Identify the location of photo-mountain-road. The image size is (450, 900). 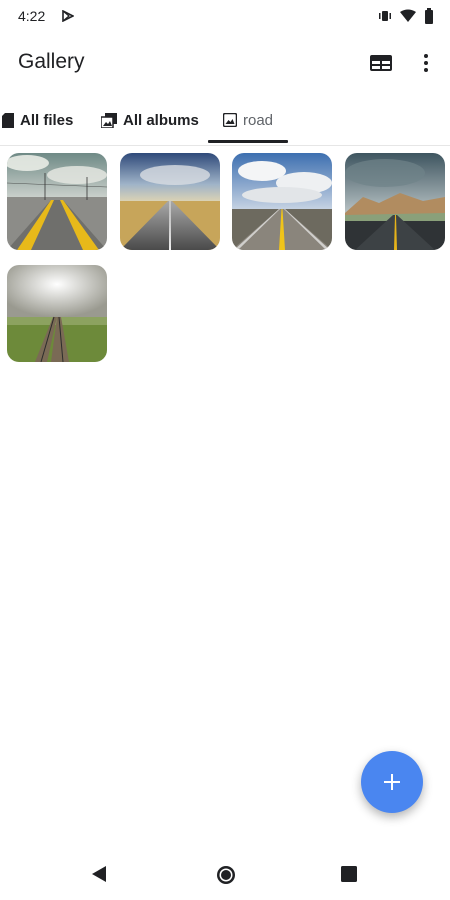
(395, 201).